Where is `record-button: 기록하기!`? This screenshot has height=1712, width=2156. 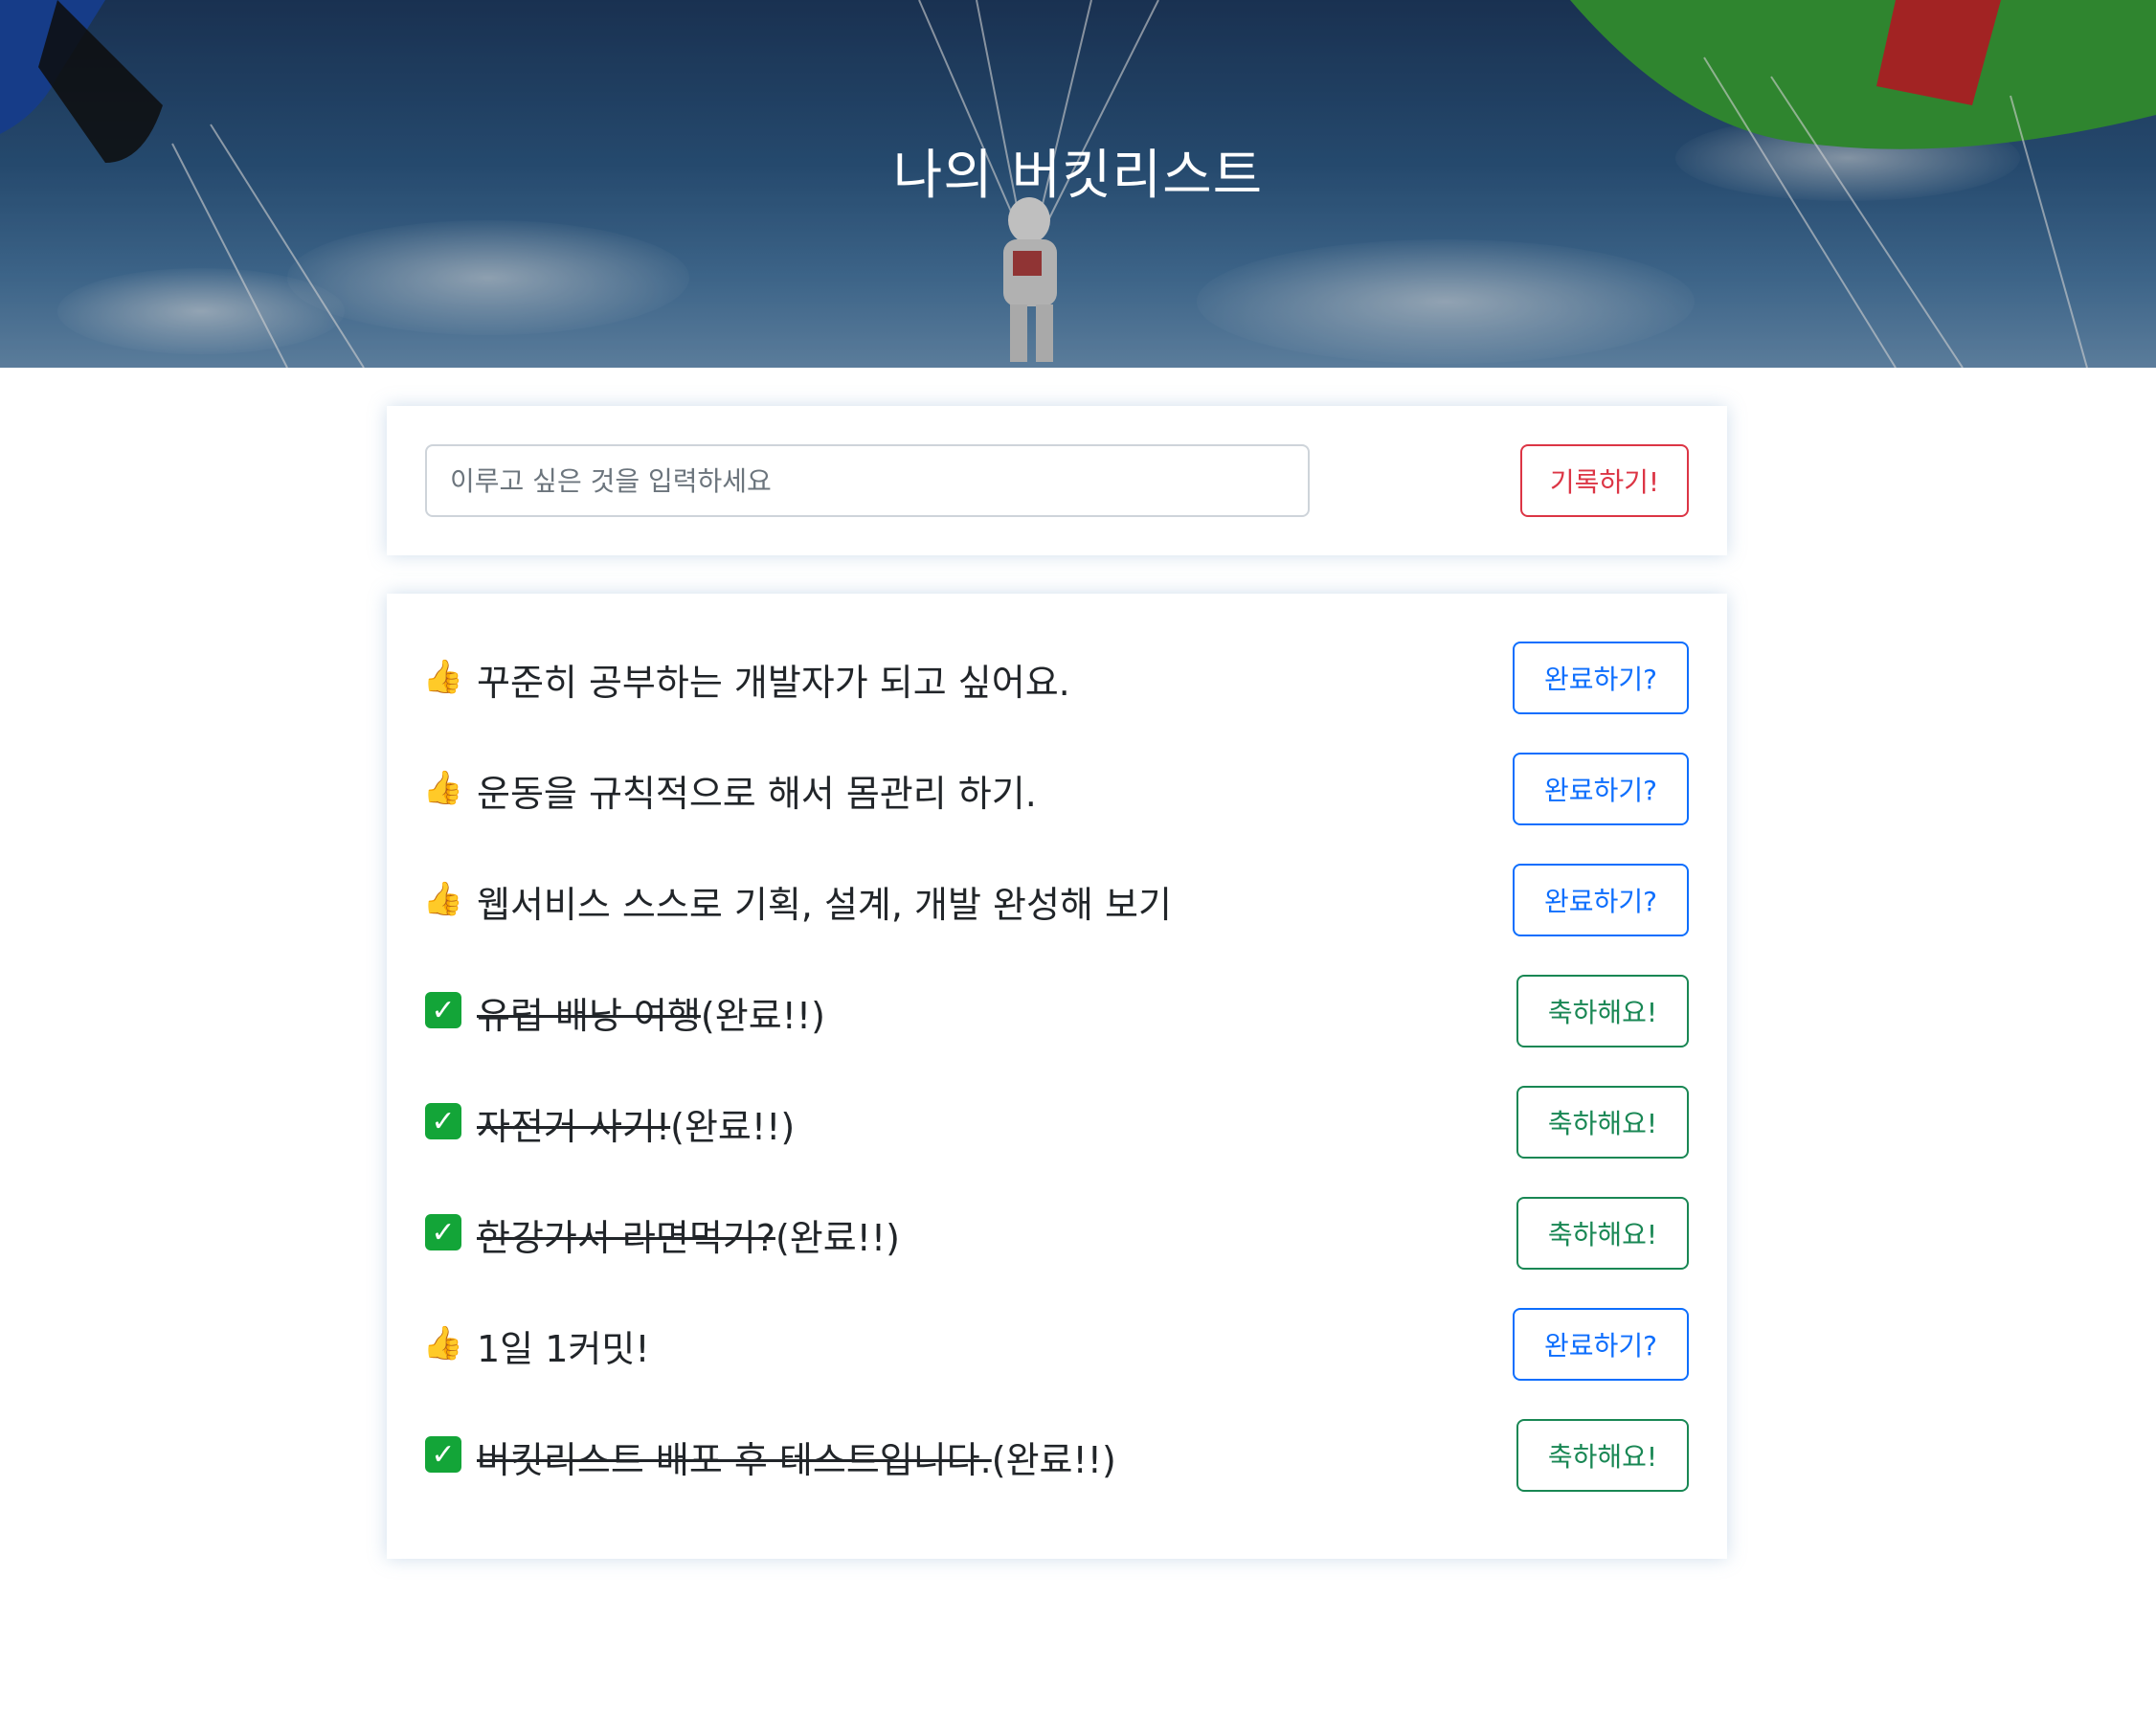 record-button: 기록하기! is located at coordinates (1605, 480).